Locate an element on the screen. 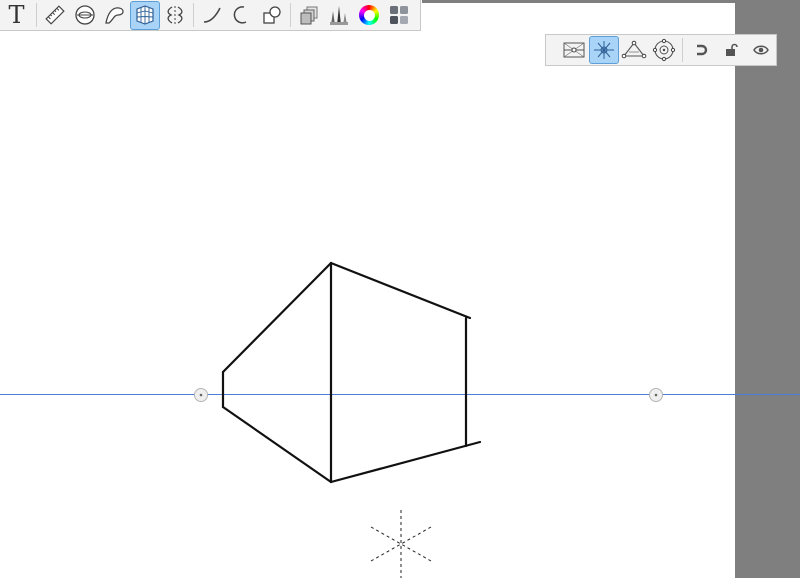 The width and height of the screenshot is (800, 578). magnet-icon is located at coordinates (702, 50).